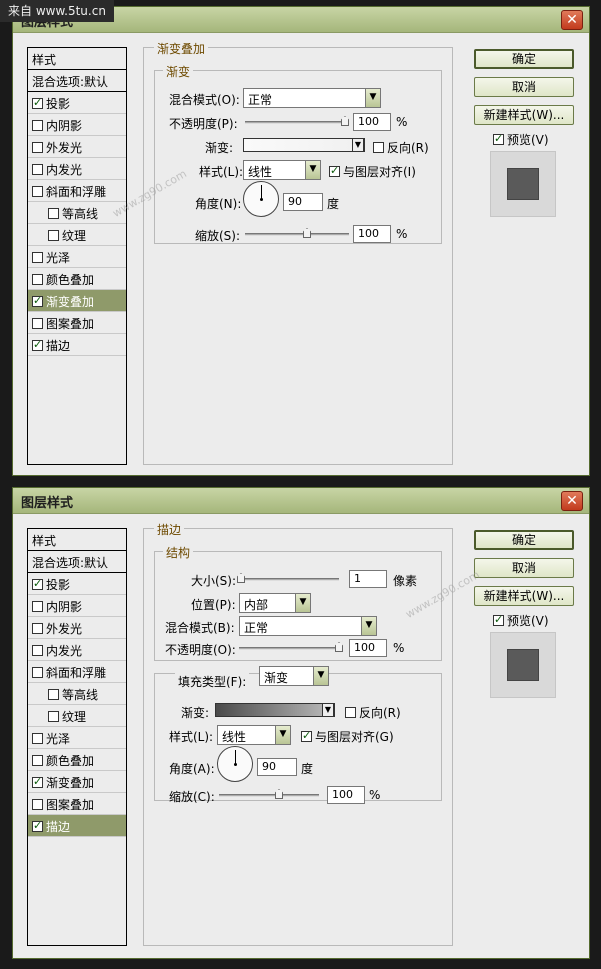 The height and width of the screenshot is (969, 601). Describe the element at coordinates (368, 579) in the screenshot. I see `size-input: 1` at that location.